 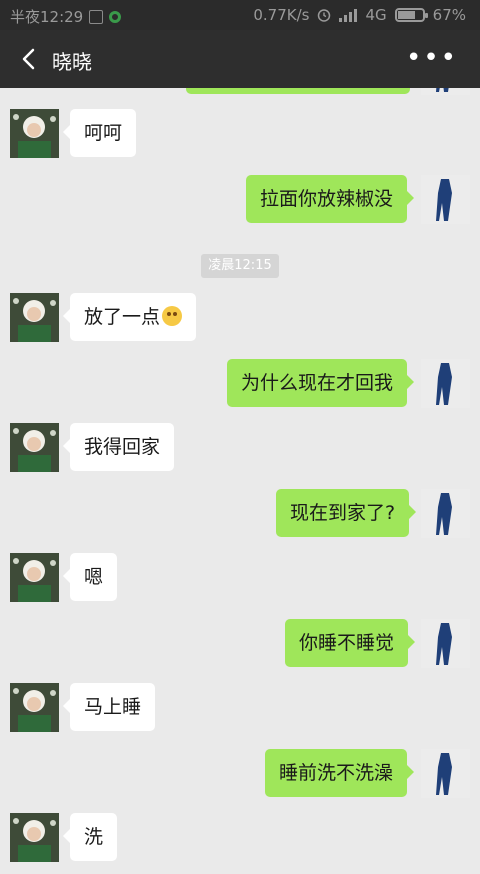 I want to click on status-right: 0.77K/s 4G 67%, so click(x=359, y=15).